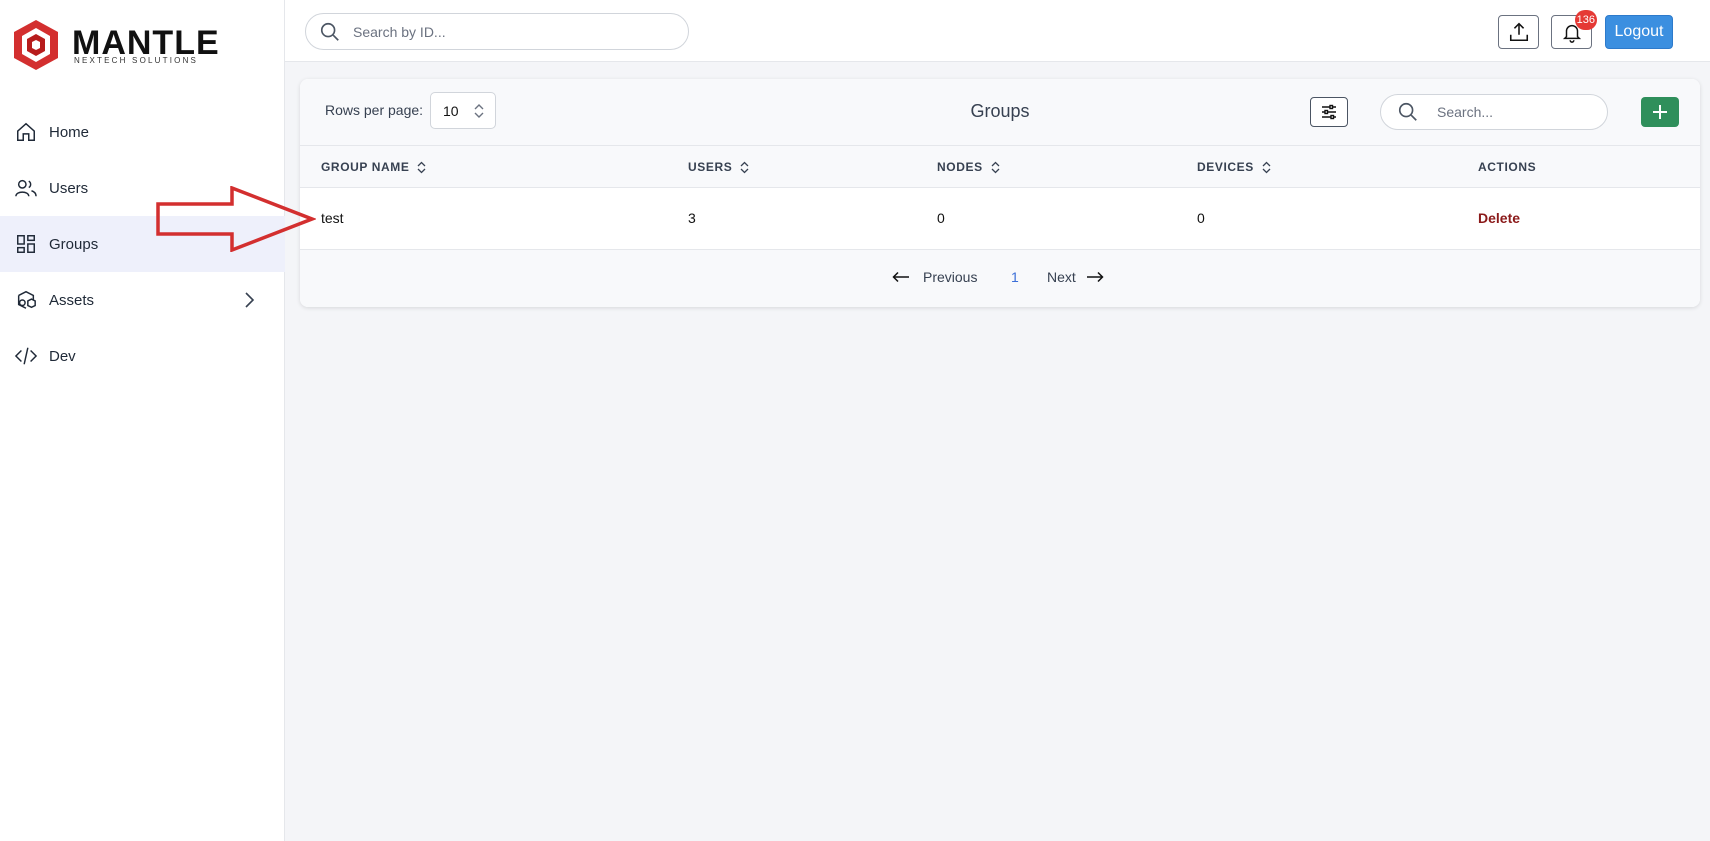 The height and width of the screenshot is (841, 1710). What do you see at coordinates (26, 188) in the screenshot?
I see `users-icon` at bounding box center [26, 188].